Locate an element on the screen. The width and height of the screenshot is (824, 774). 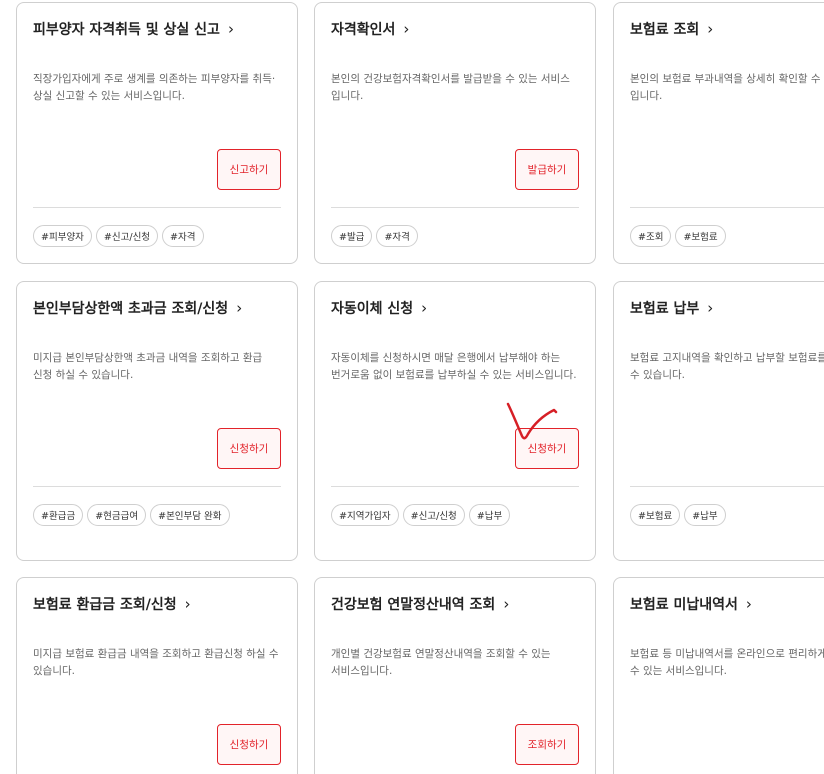
card-title-text: 보험료 납부 is located at coordinates (665, 309).